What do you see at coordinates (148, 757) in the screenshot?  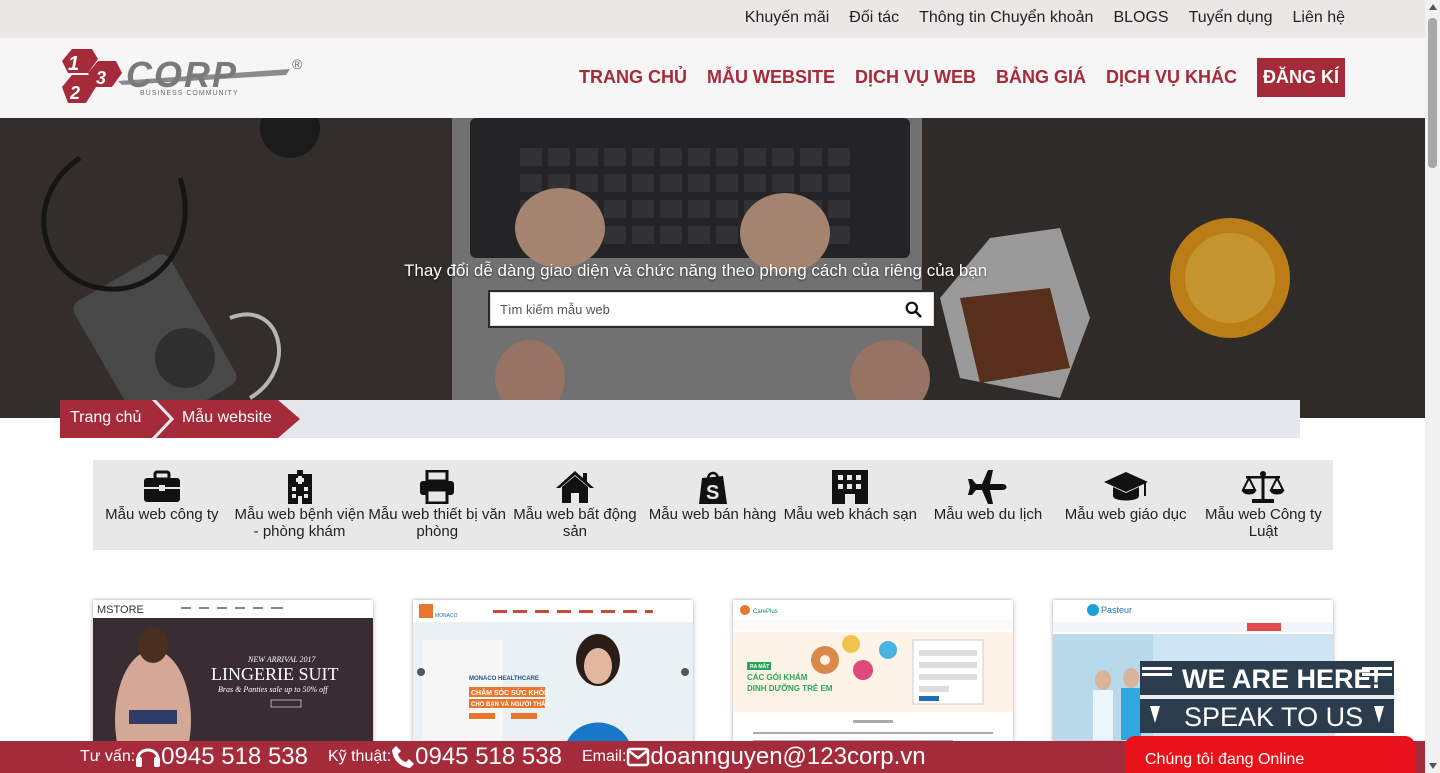 I see `headset-icon` at bounding box center [148, 757].